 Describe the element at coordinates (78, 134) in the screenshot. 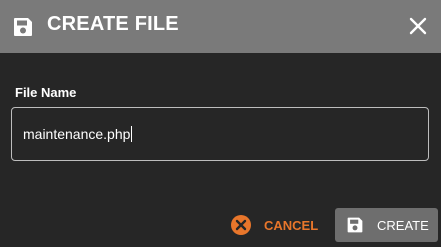

I see `file-name-value: maintenance.php` at that location.